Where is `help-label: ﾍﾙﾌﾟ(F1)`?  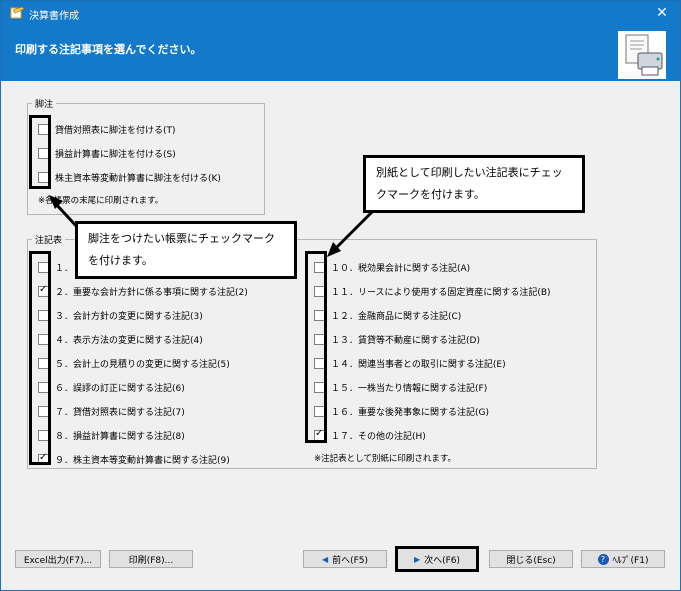
help-label: ﾍﾙﾌﾟ(F1) is located at coordinates (630, 560).